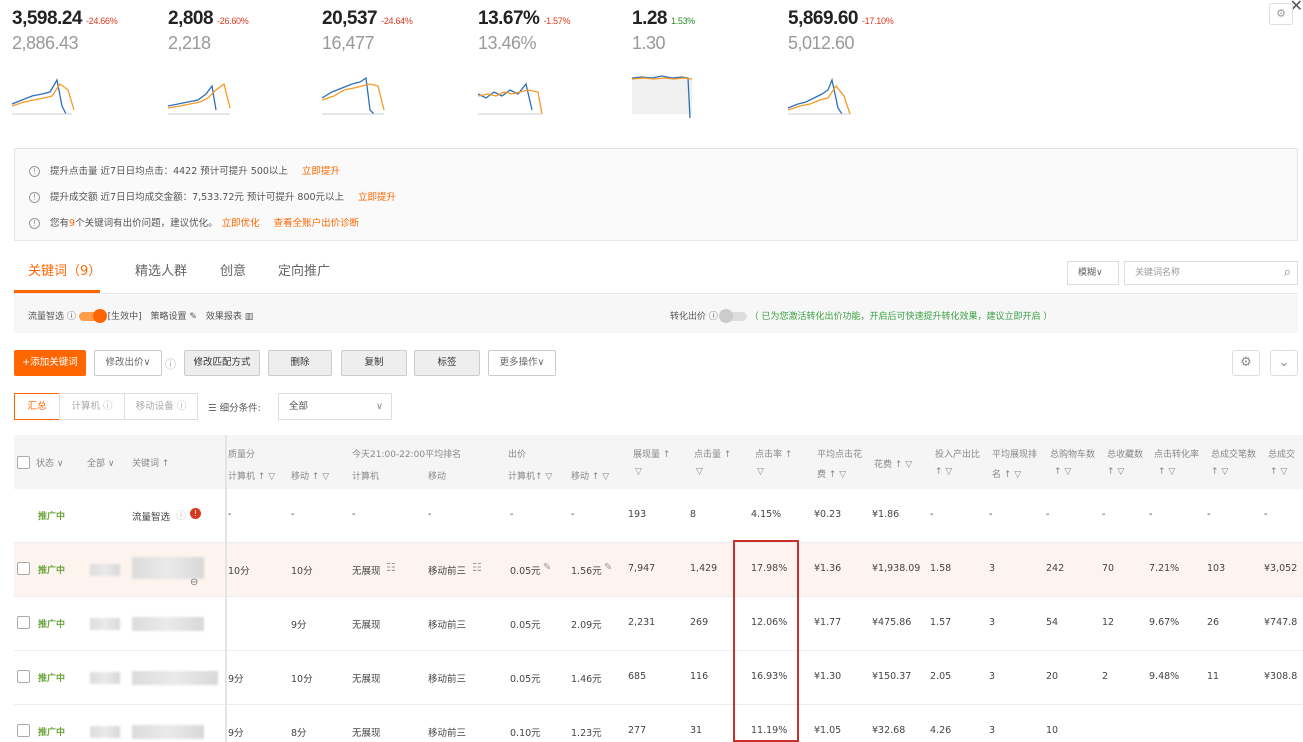 The height and width of the screenshot is (742, 1303). I want to click on cell-cart: 10, so click(1052, 730).